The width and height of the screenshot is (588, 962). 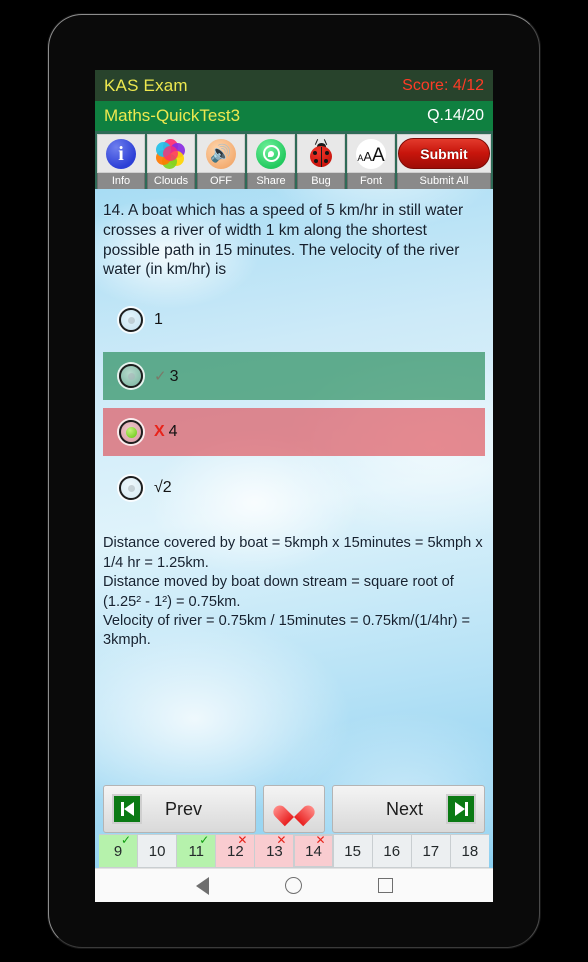 What do you see at coordinates (173, 432) in the screenshot?
I see `option-text-3: 4` at bounding box center [173, 432].